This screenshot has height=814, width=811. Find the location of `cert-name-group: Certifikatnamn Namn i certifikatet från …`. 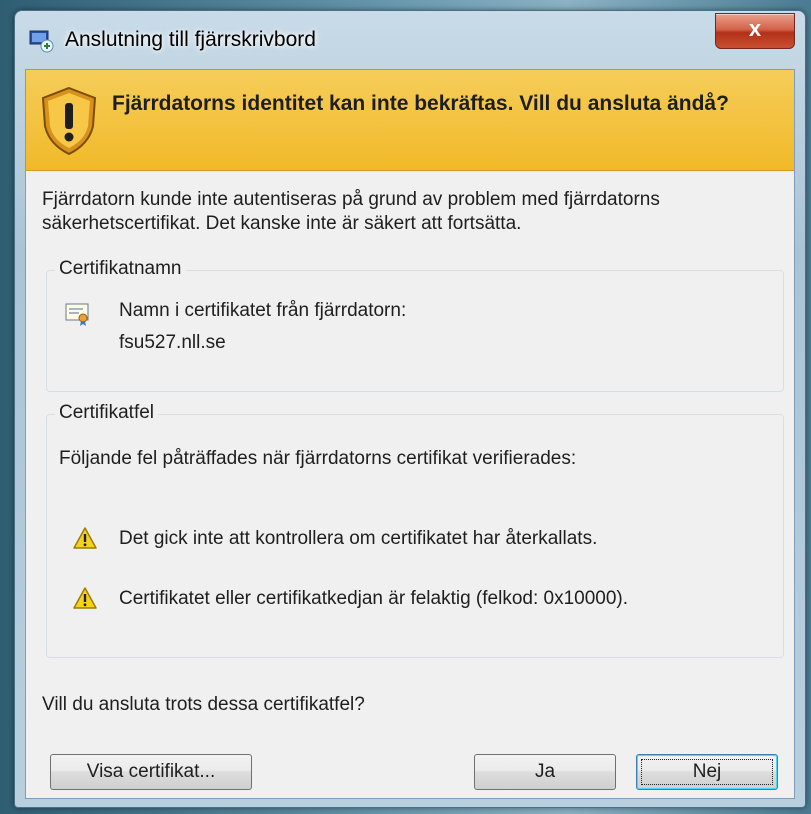

cert-name-group: Certifikatnamn Namn i certifikatet från … is located at coordinates (415, 325).